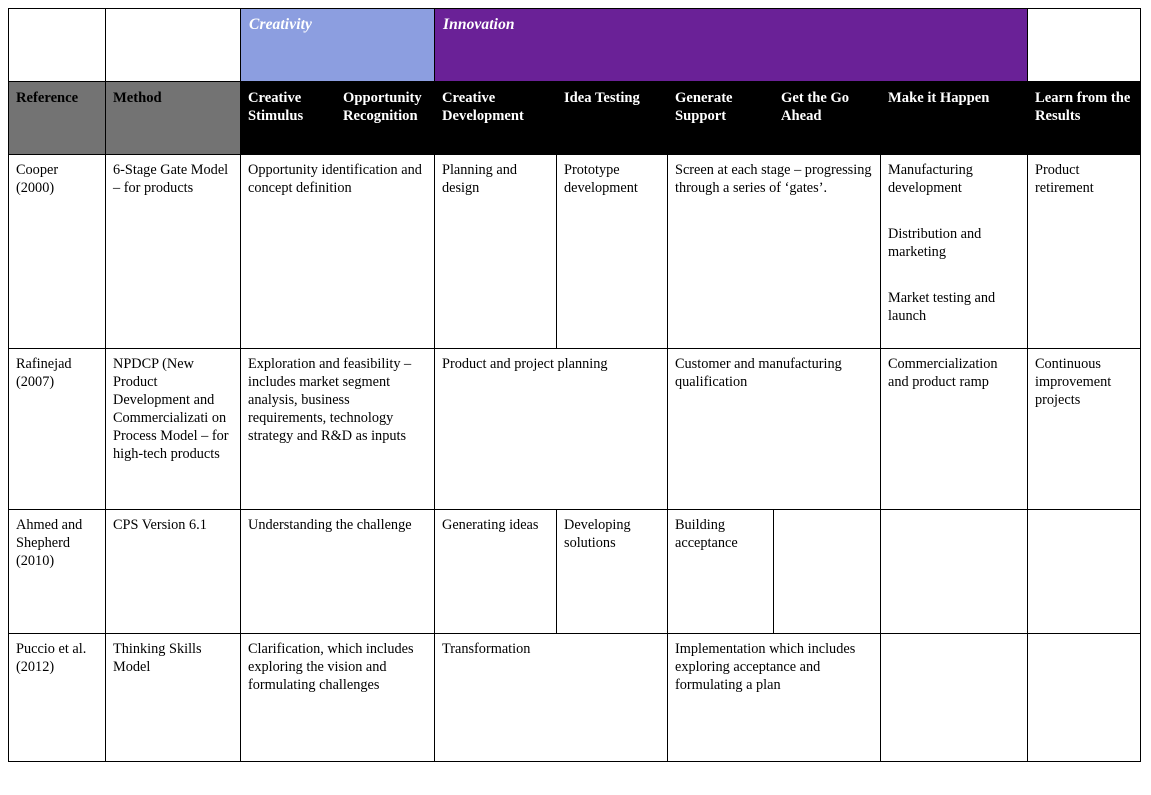 The height and width of the screenshot is (795, 1151). Describe the element at coordinates (612, 251) in the screenshot. I see `cell-idea-testing: Prototype development` at that location.